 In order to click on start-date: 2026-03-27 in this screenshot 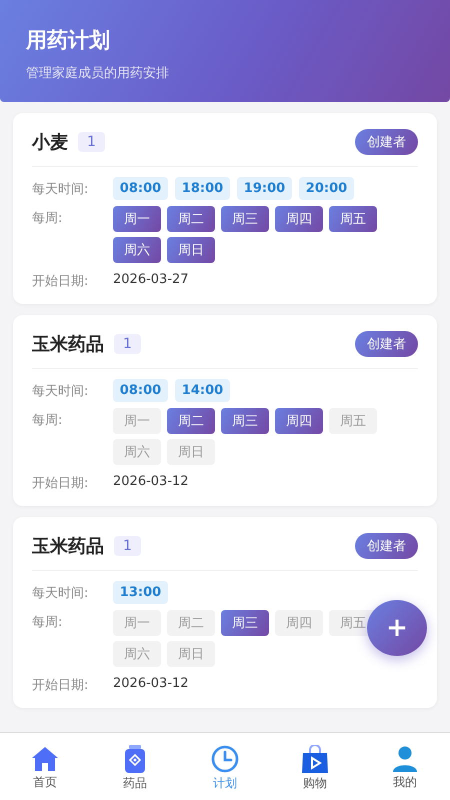, I will do `click(151, 279)`.